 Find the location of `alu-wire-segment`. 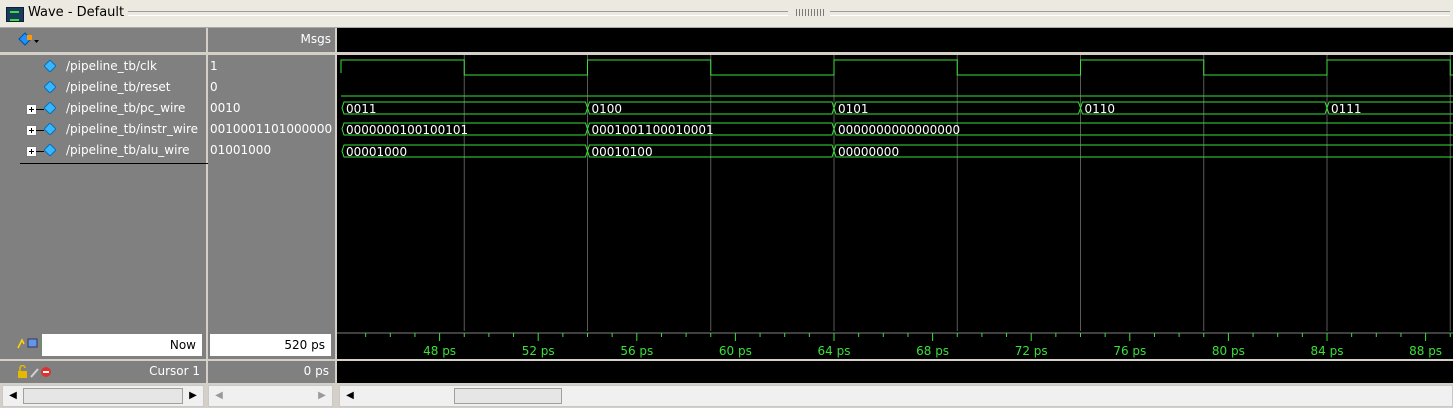

alu-wire-segment is located at coordinates (1143, 151).